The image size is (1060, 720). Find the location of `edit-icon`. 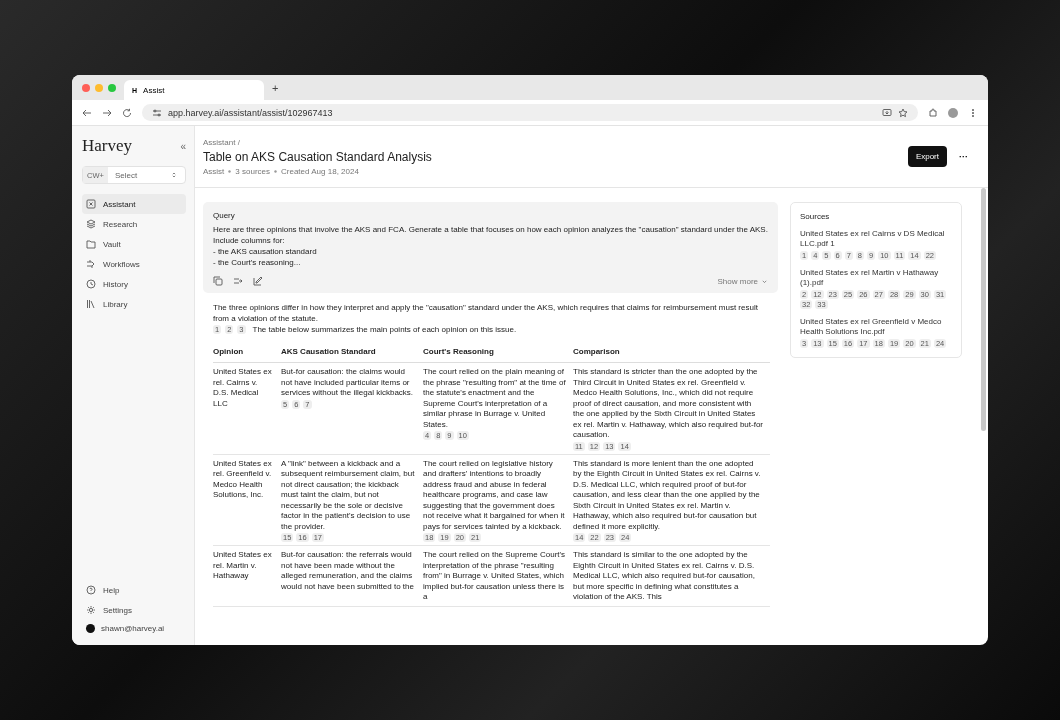

edit-icon is located at coordinates (258, 281).